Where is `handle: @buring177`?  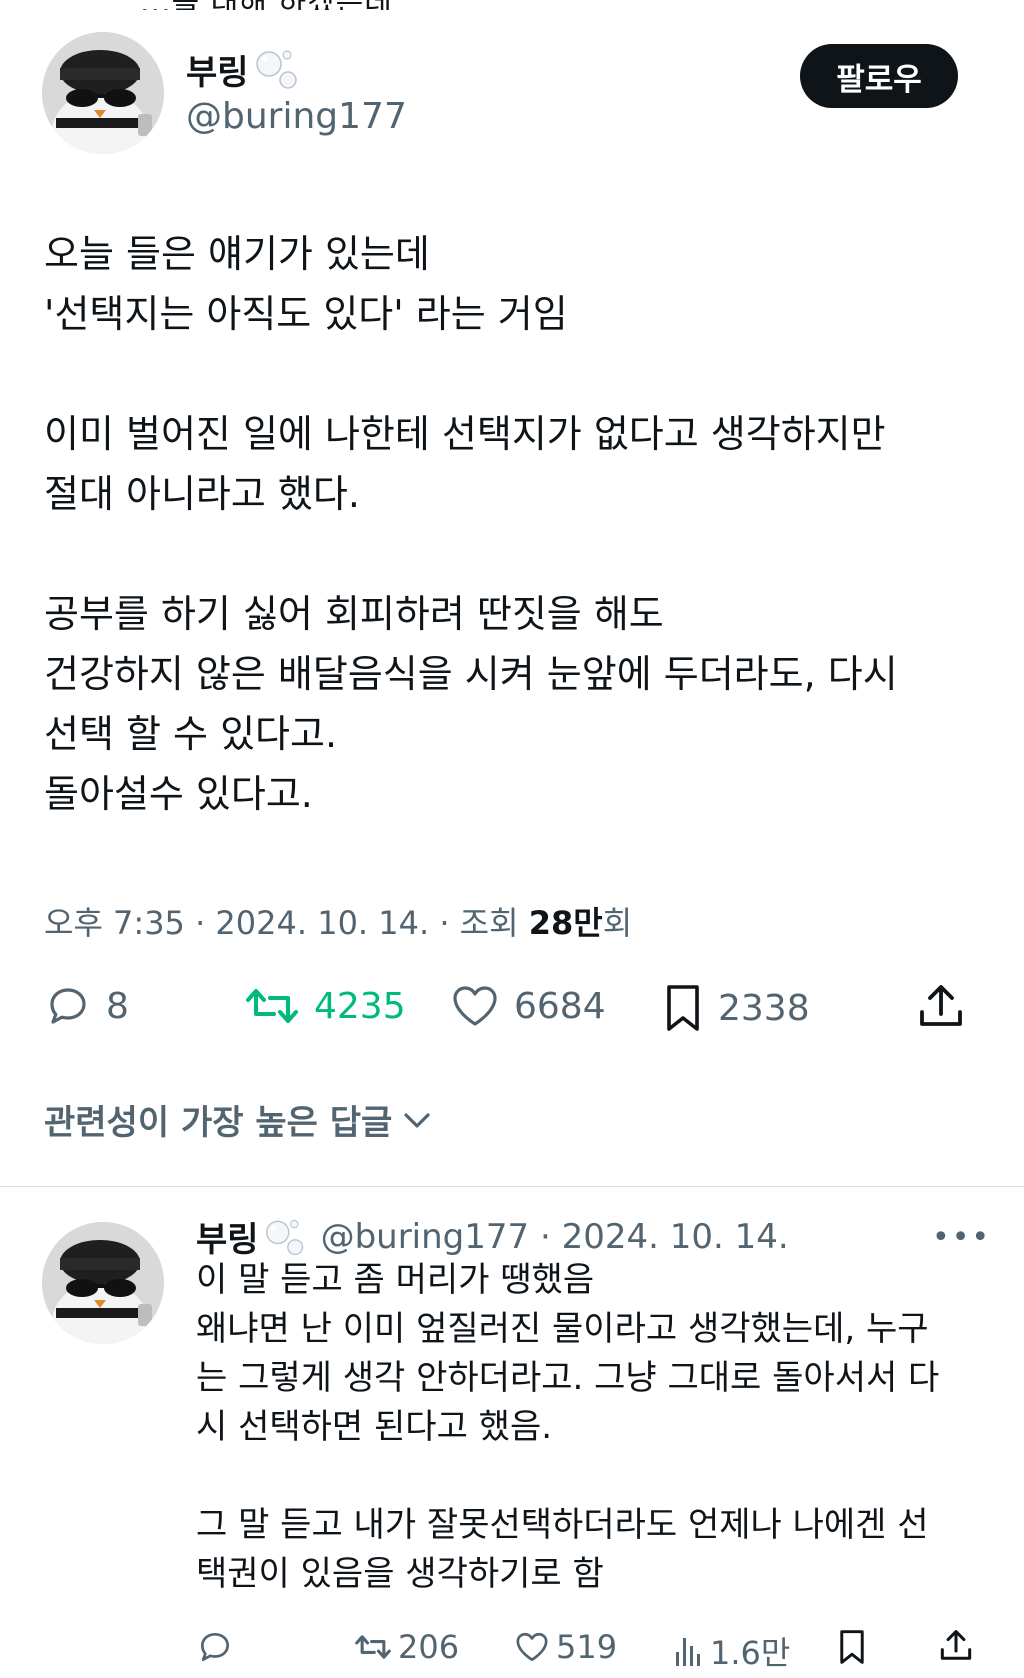
handle: @buring177 is located at coordinates (296, 116).